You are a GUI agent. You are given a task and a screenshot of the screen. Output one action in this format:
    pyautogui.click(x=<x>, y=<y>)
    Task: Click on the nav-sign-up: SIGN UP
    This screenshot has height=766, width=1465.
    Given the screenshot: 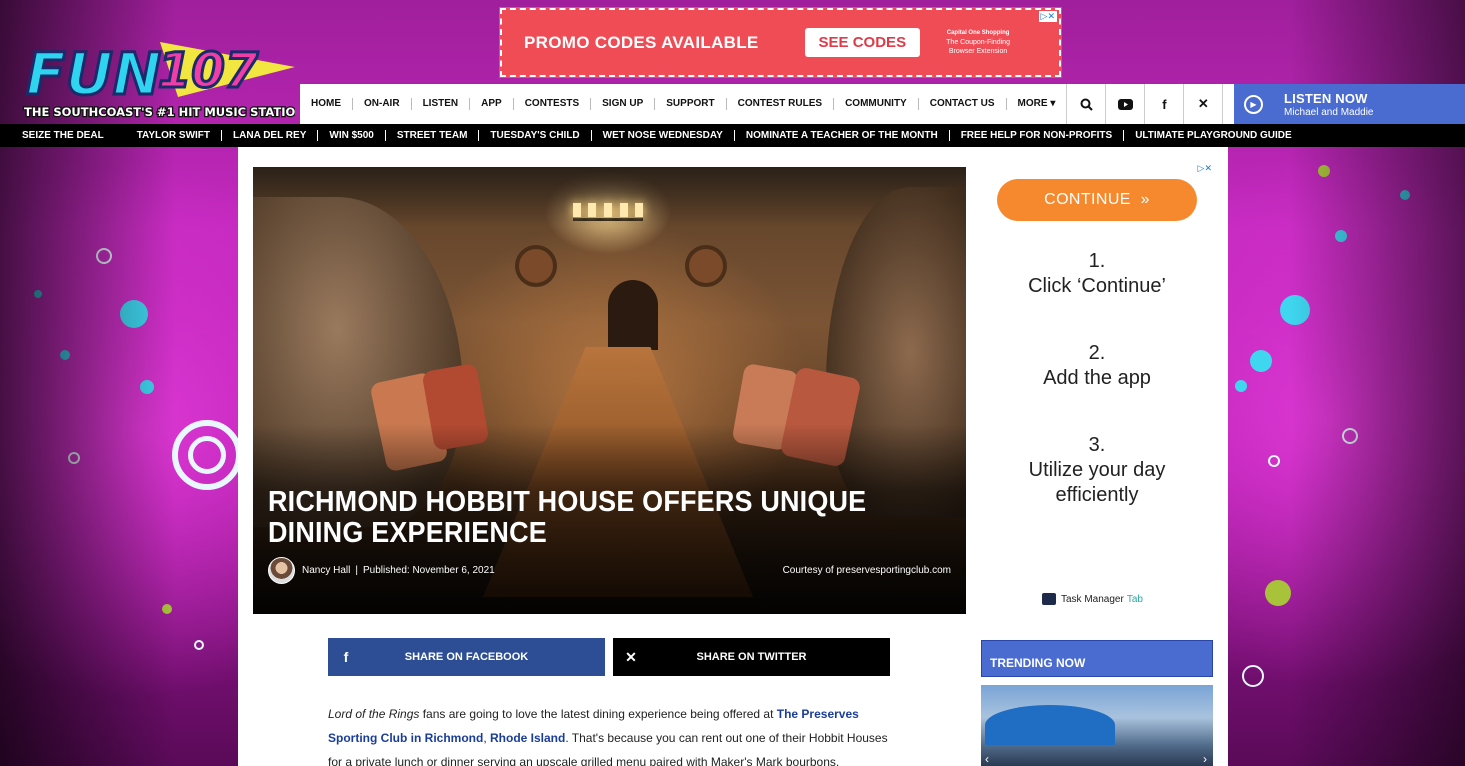 What is the action you would take?
    pyautogui.click(x=623, y=104)
    